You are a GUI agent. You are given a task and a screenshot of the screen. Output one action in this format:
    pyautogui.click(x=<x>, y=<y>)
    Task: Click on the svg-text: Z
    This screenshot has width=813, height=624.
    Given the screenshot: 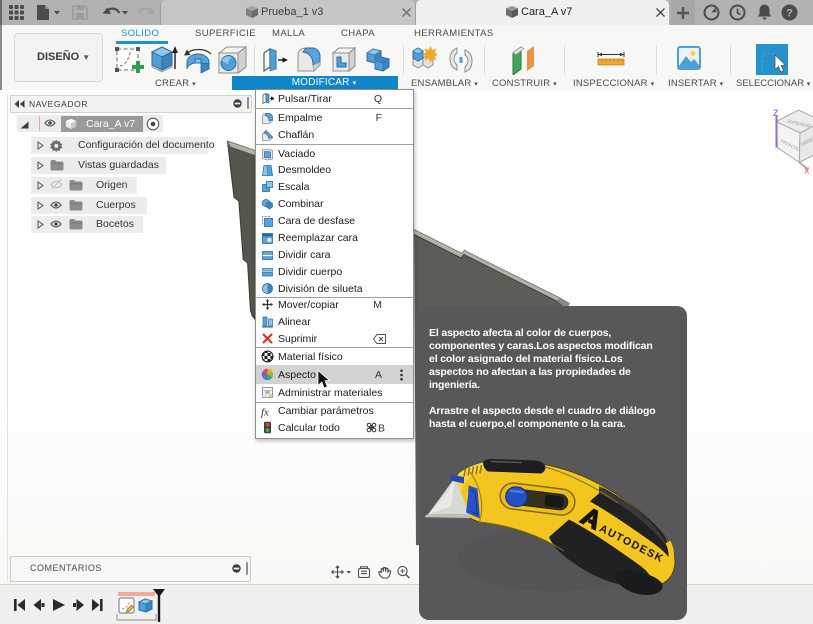 What is the action you would take?
    pyautogui.click(x=776, y=113)
    